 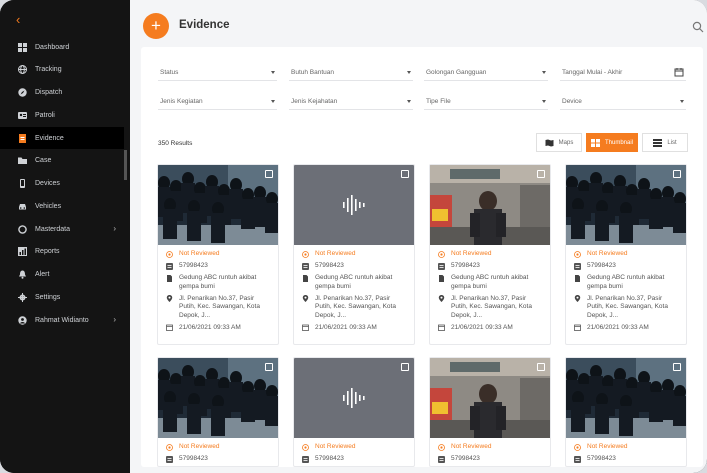 What do you see at coordinates (62, 138) in the screenshot?
I see `sidebar-item-evidence: Evidence` at bounding box center [62, 138].